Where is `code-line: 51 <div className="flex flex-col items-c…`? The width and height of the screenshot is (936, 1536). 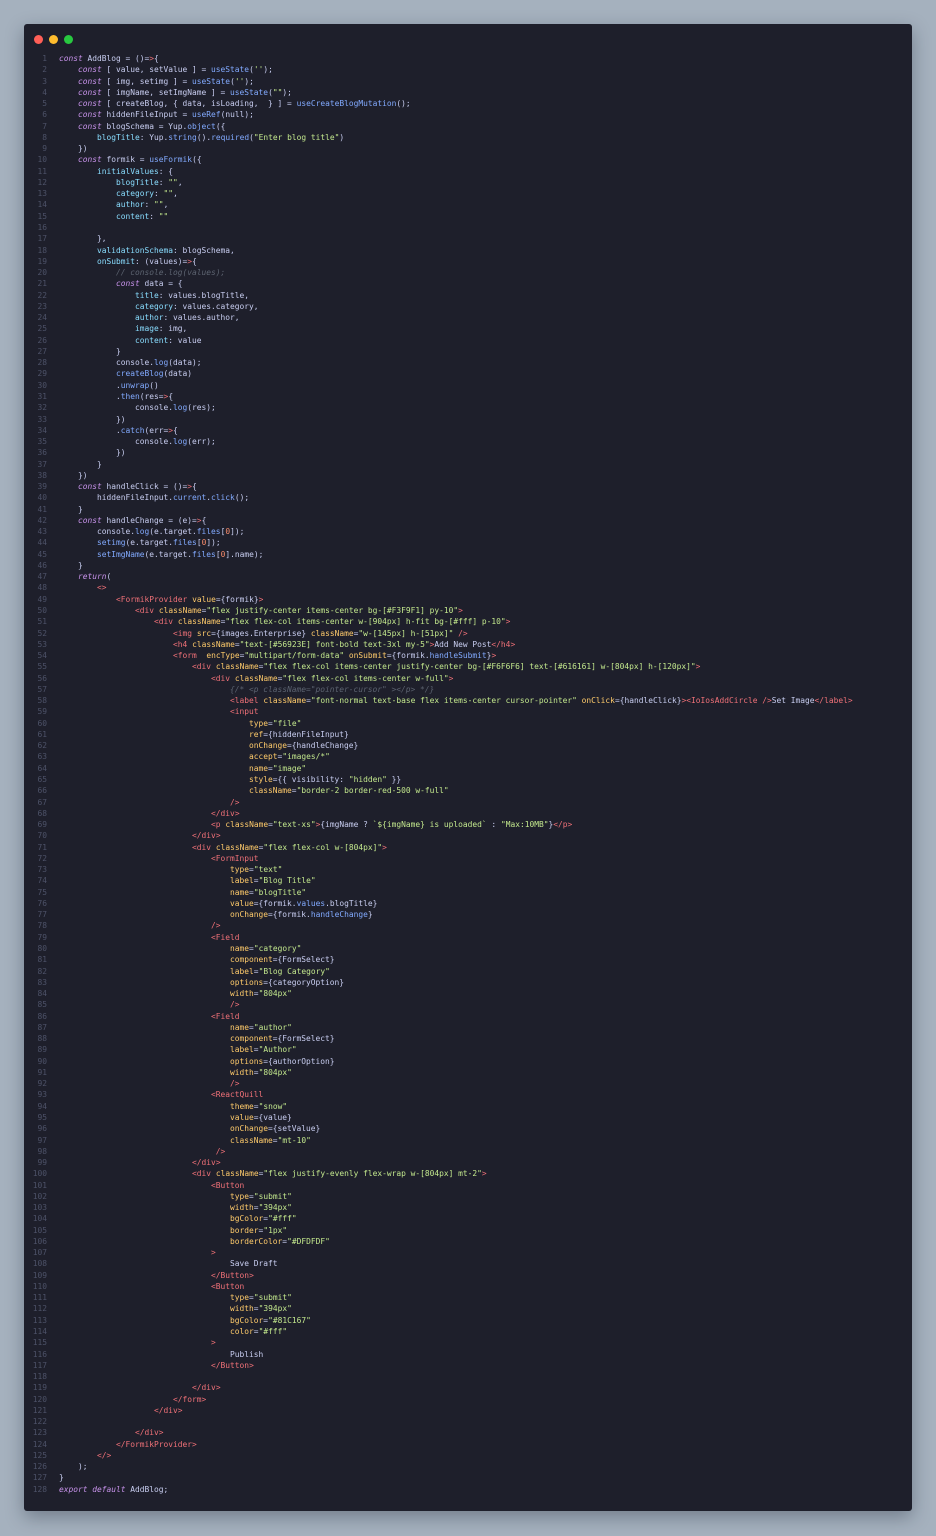
code-line: 51 <div className="flex flex-col items-c… is located at coordinates (468, 621).